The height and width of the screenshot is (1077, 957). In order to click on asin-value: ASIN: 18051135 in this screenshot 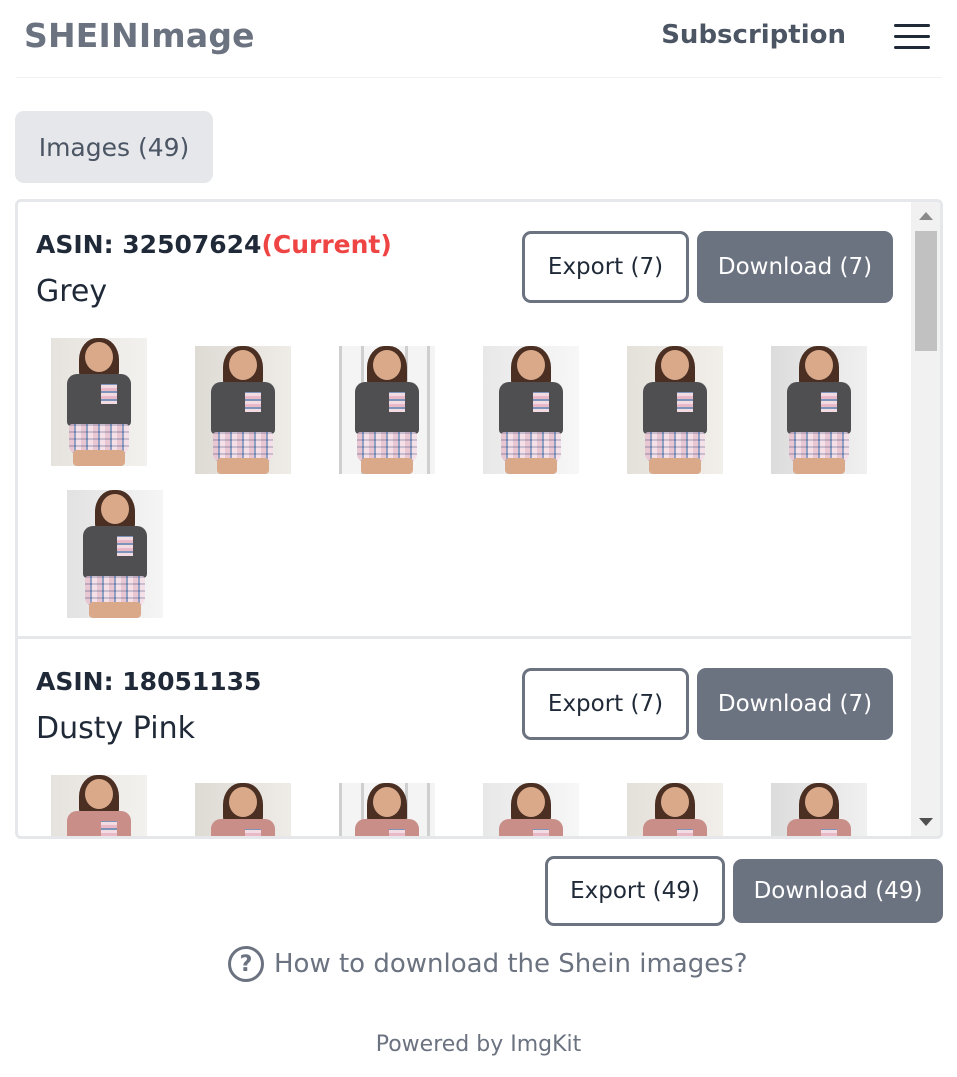, I will do `click(149, 681)`.